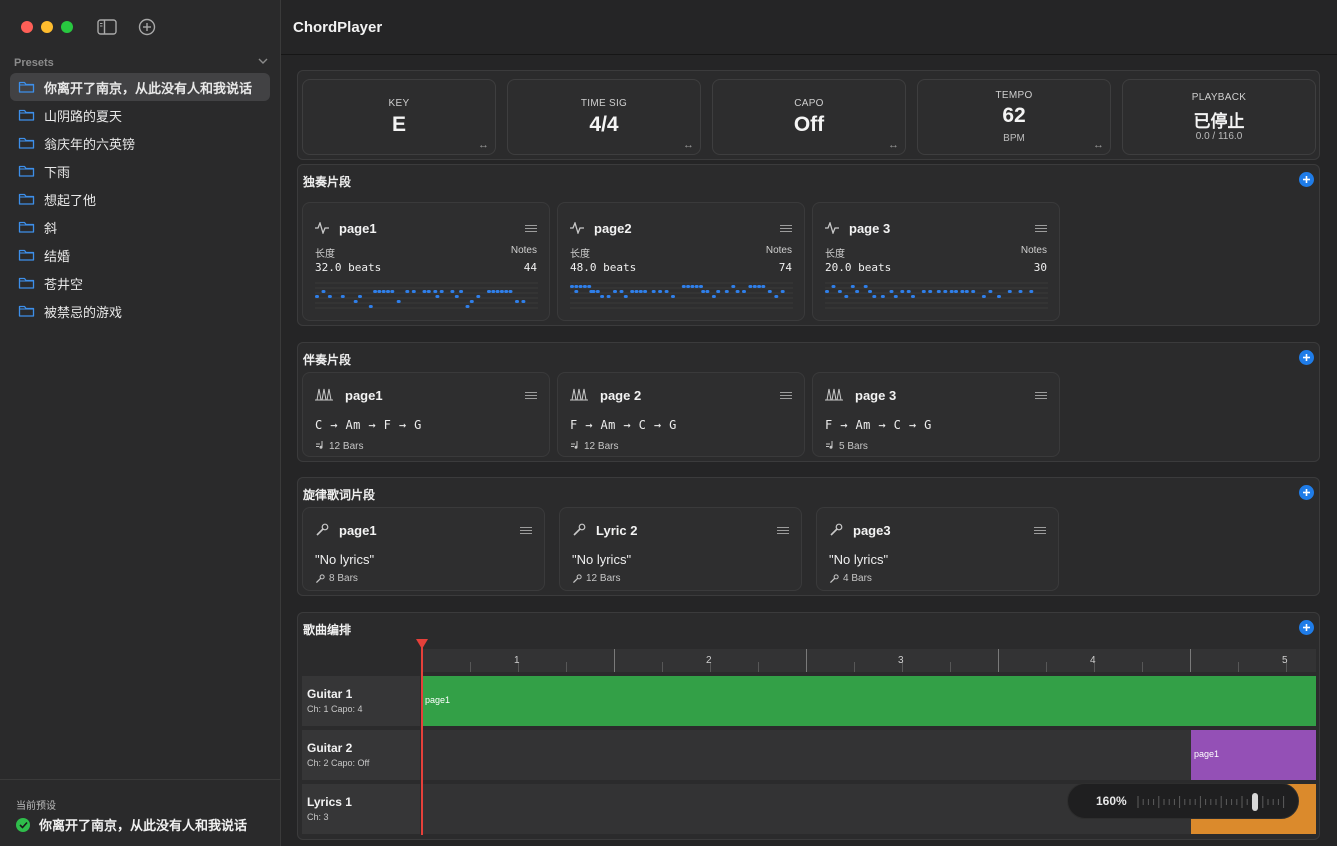 The width and height of the screenshot is (1337, 846). Describe the element at coordinates (662, 667) in the screenshot. I see `ruler-beat-tick` at that location.